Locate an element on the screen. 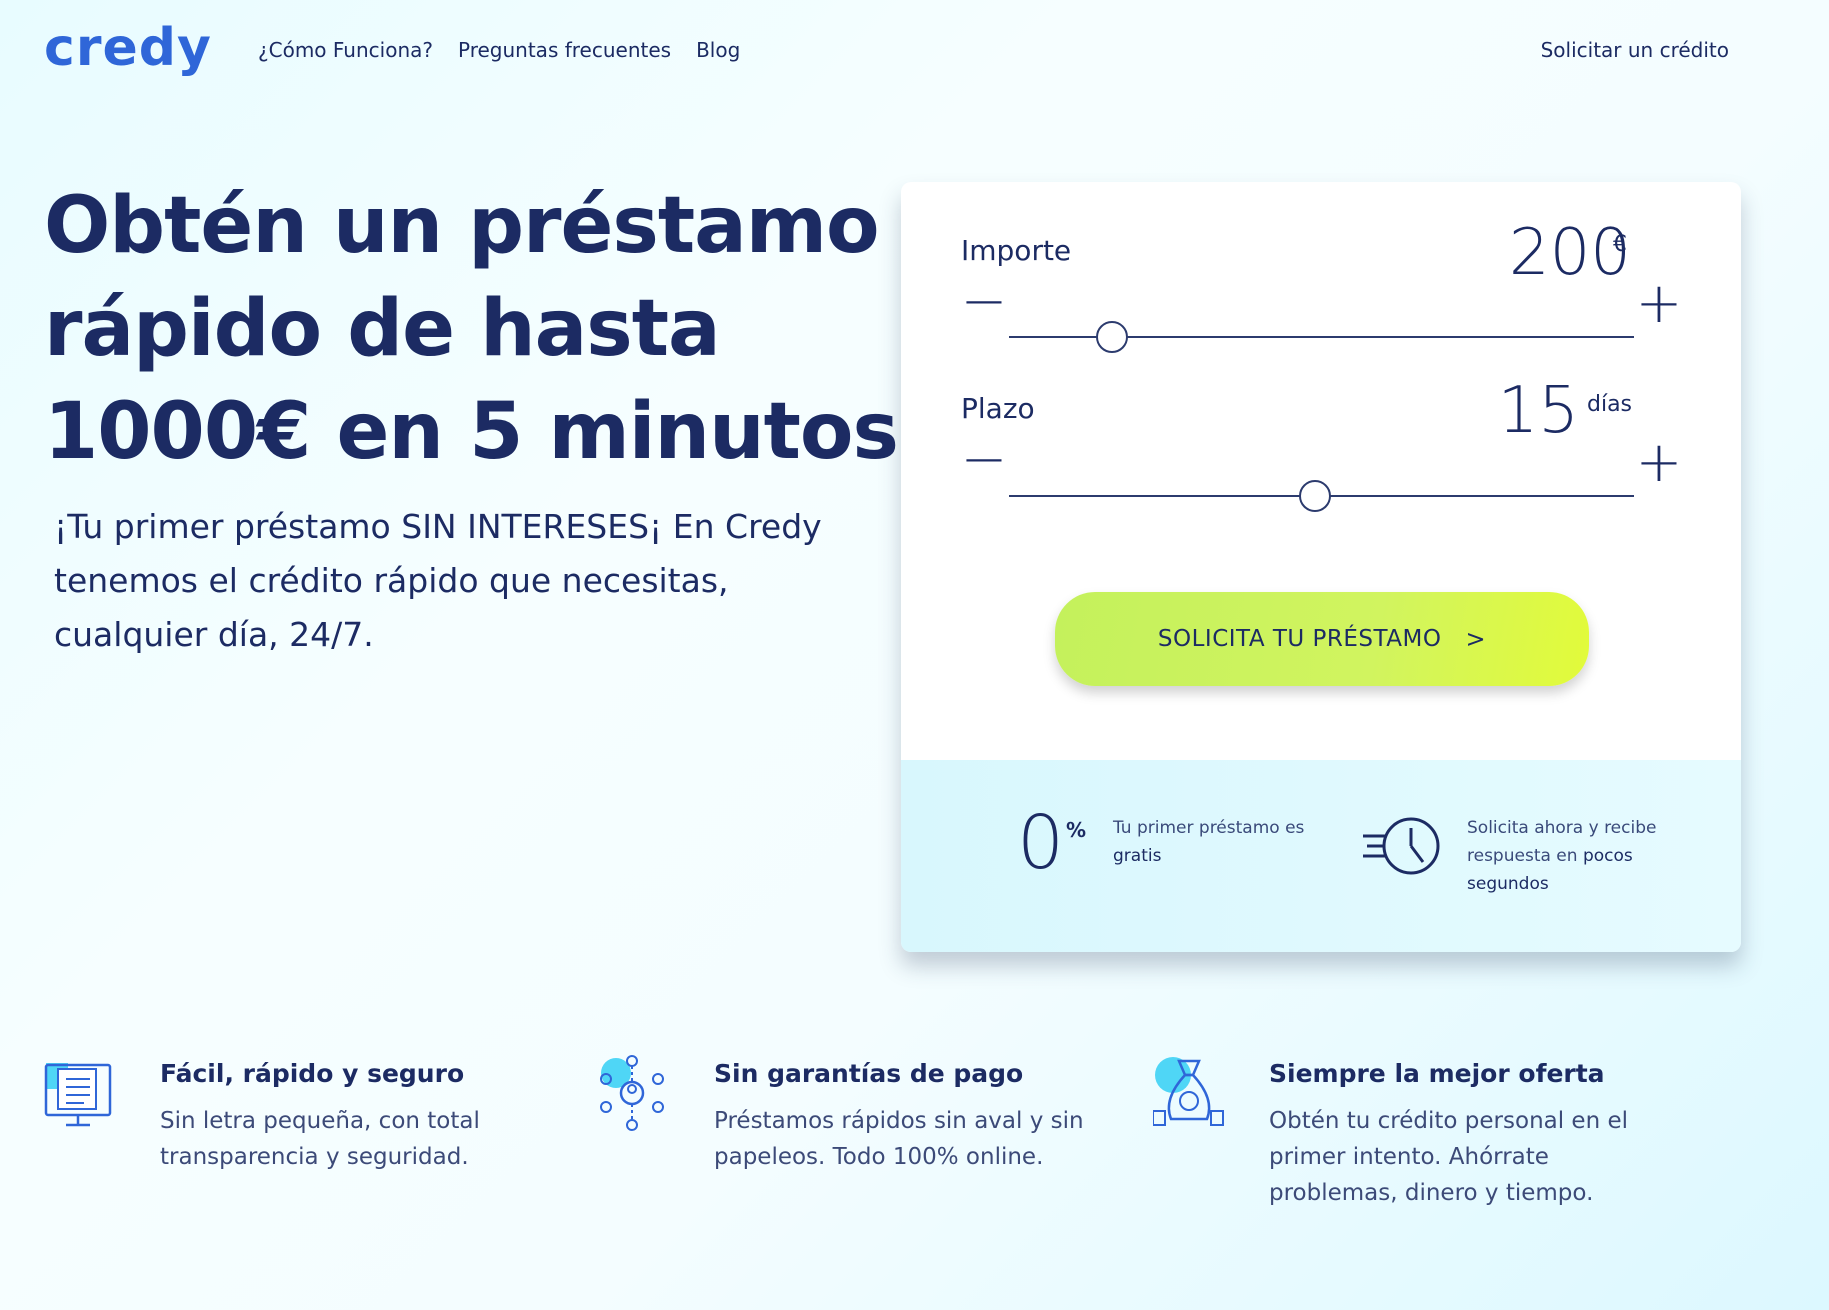 The image size is (1829, 1310). cta-label: SOLICITA TU PRÉSTAMO is located at coordinates (1299, 639).